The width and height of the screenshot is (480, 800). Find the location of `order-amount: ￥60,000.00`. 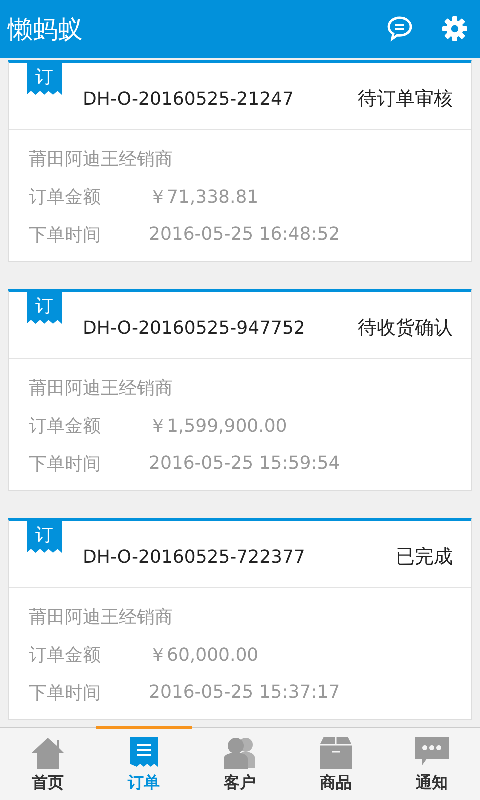

order-amount: ￥60,000.00 is located at coordinates (204, 655).